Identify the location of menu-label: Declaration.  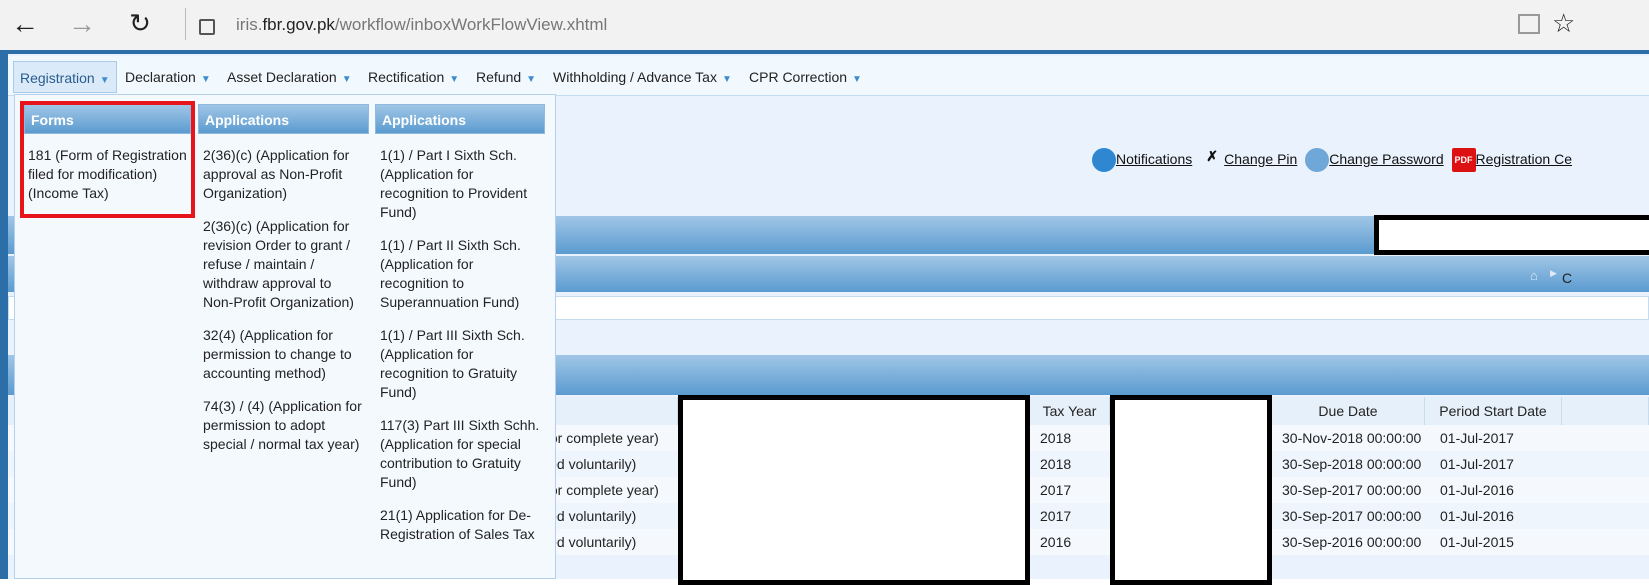
(160, 77).